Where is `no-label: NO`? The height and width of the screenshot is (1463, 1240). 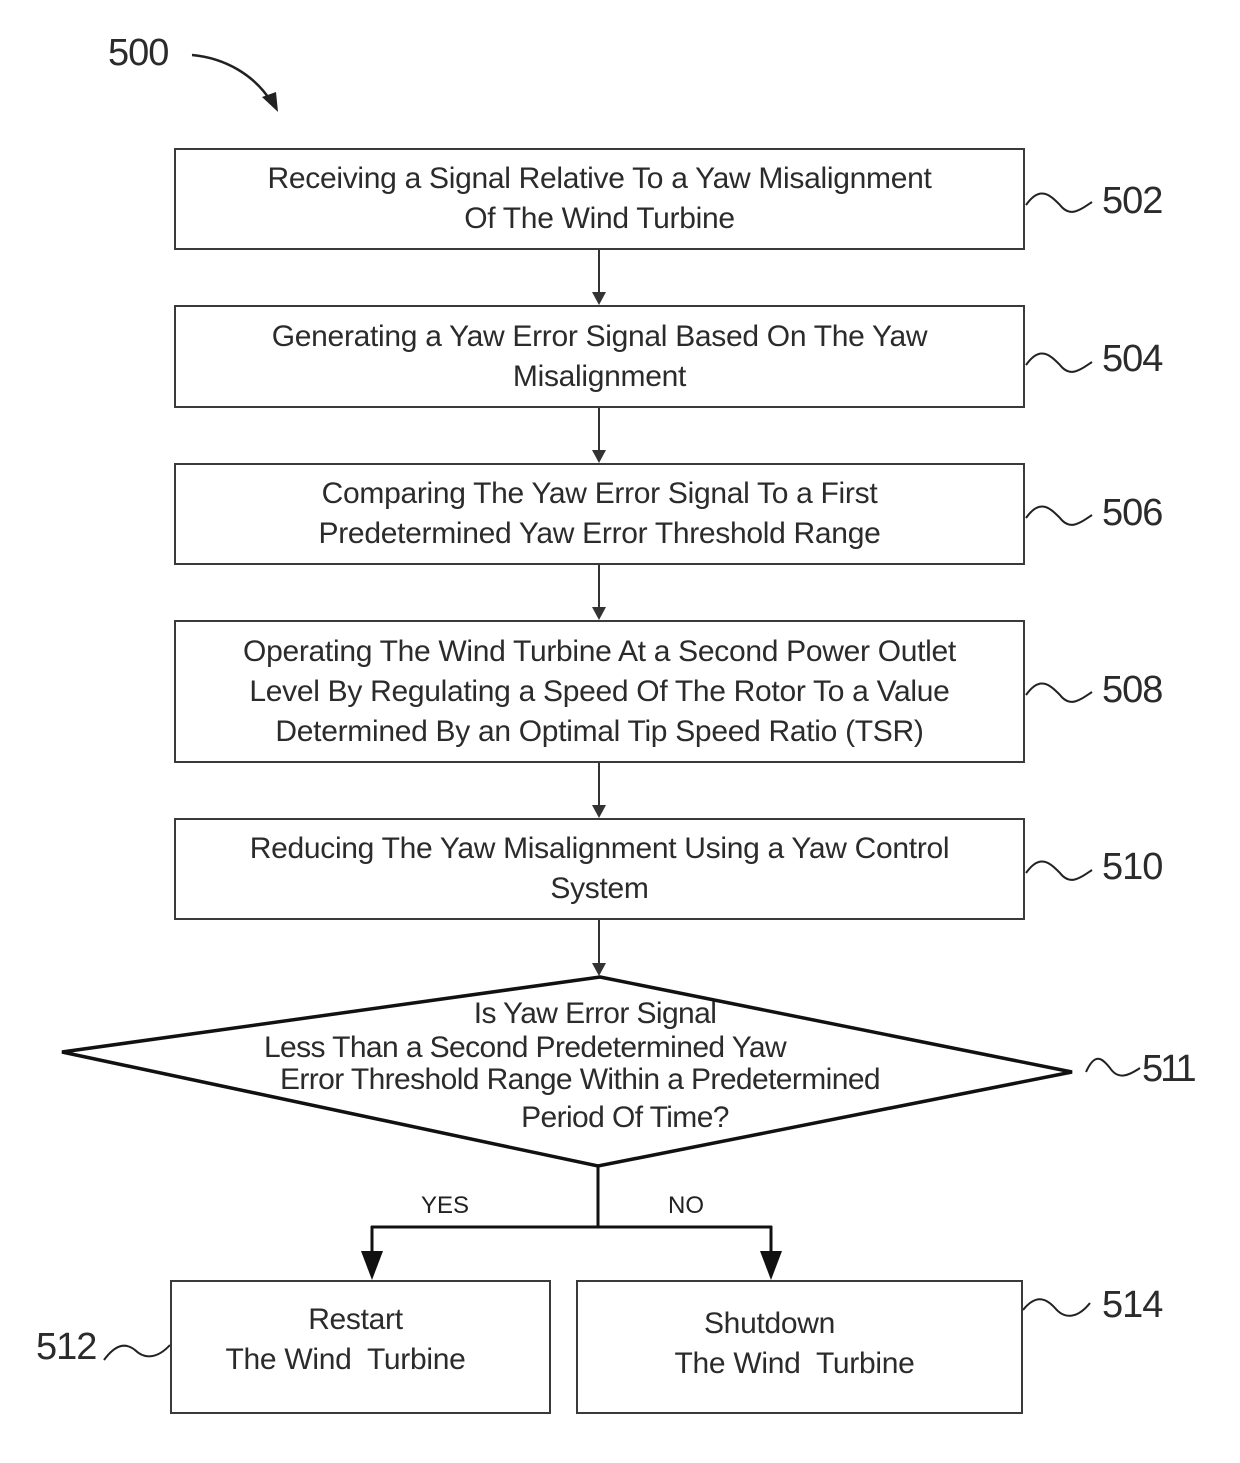 no-label: NO is located at coordinates (686, 1205).